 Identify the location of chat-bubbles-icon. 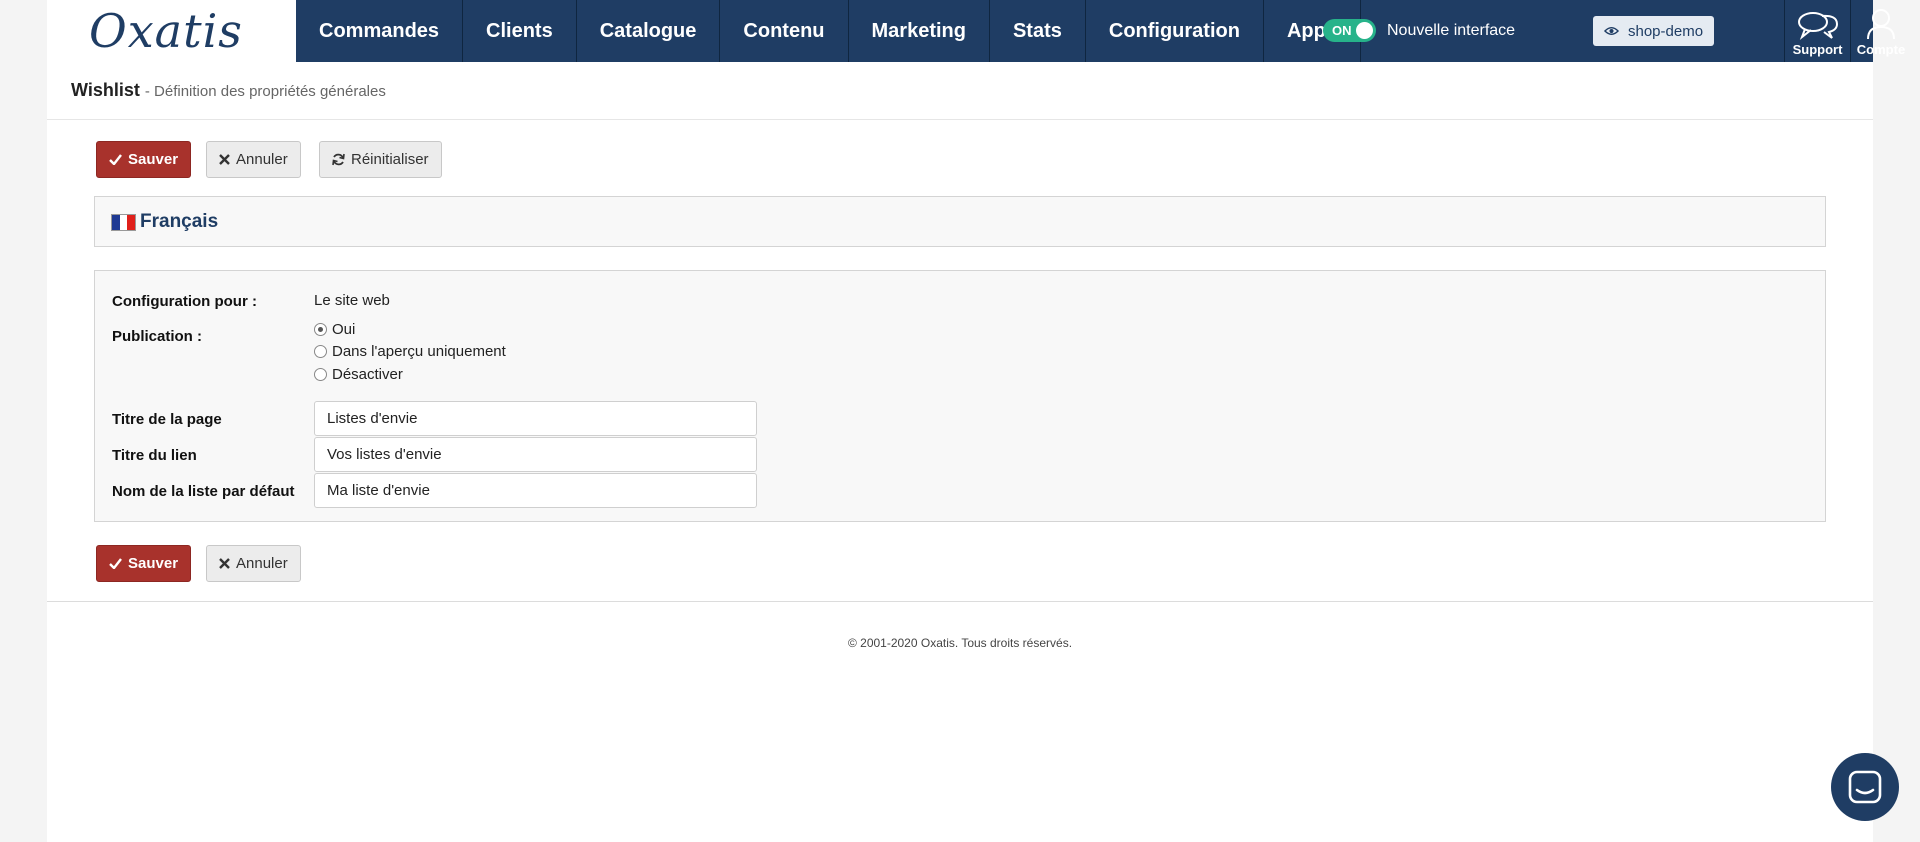
(1817, 26).